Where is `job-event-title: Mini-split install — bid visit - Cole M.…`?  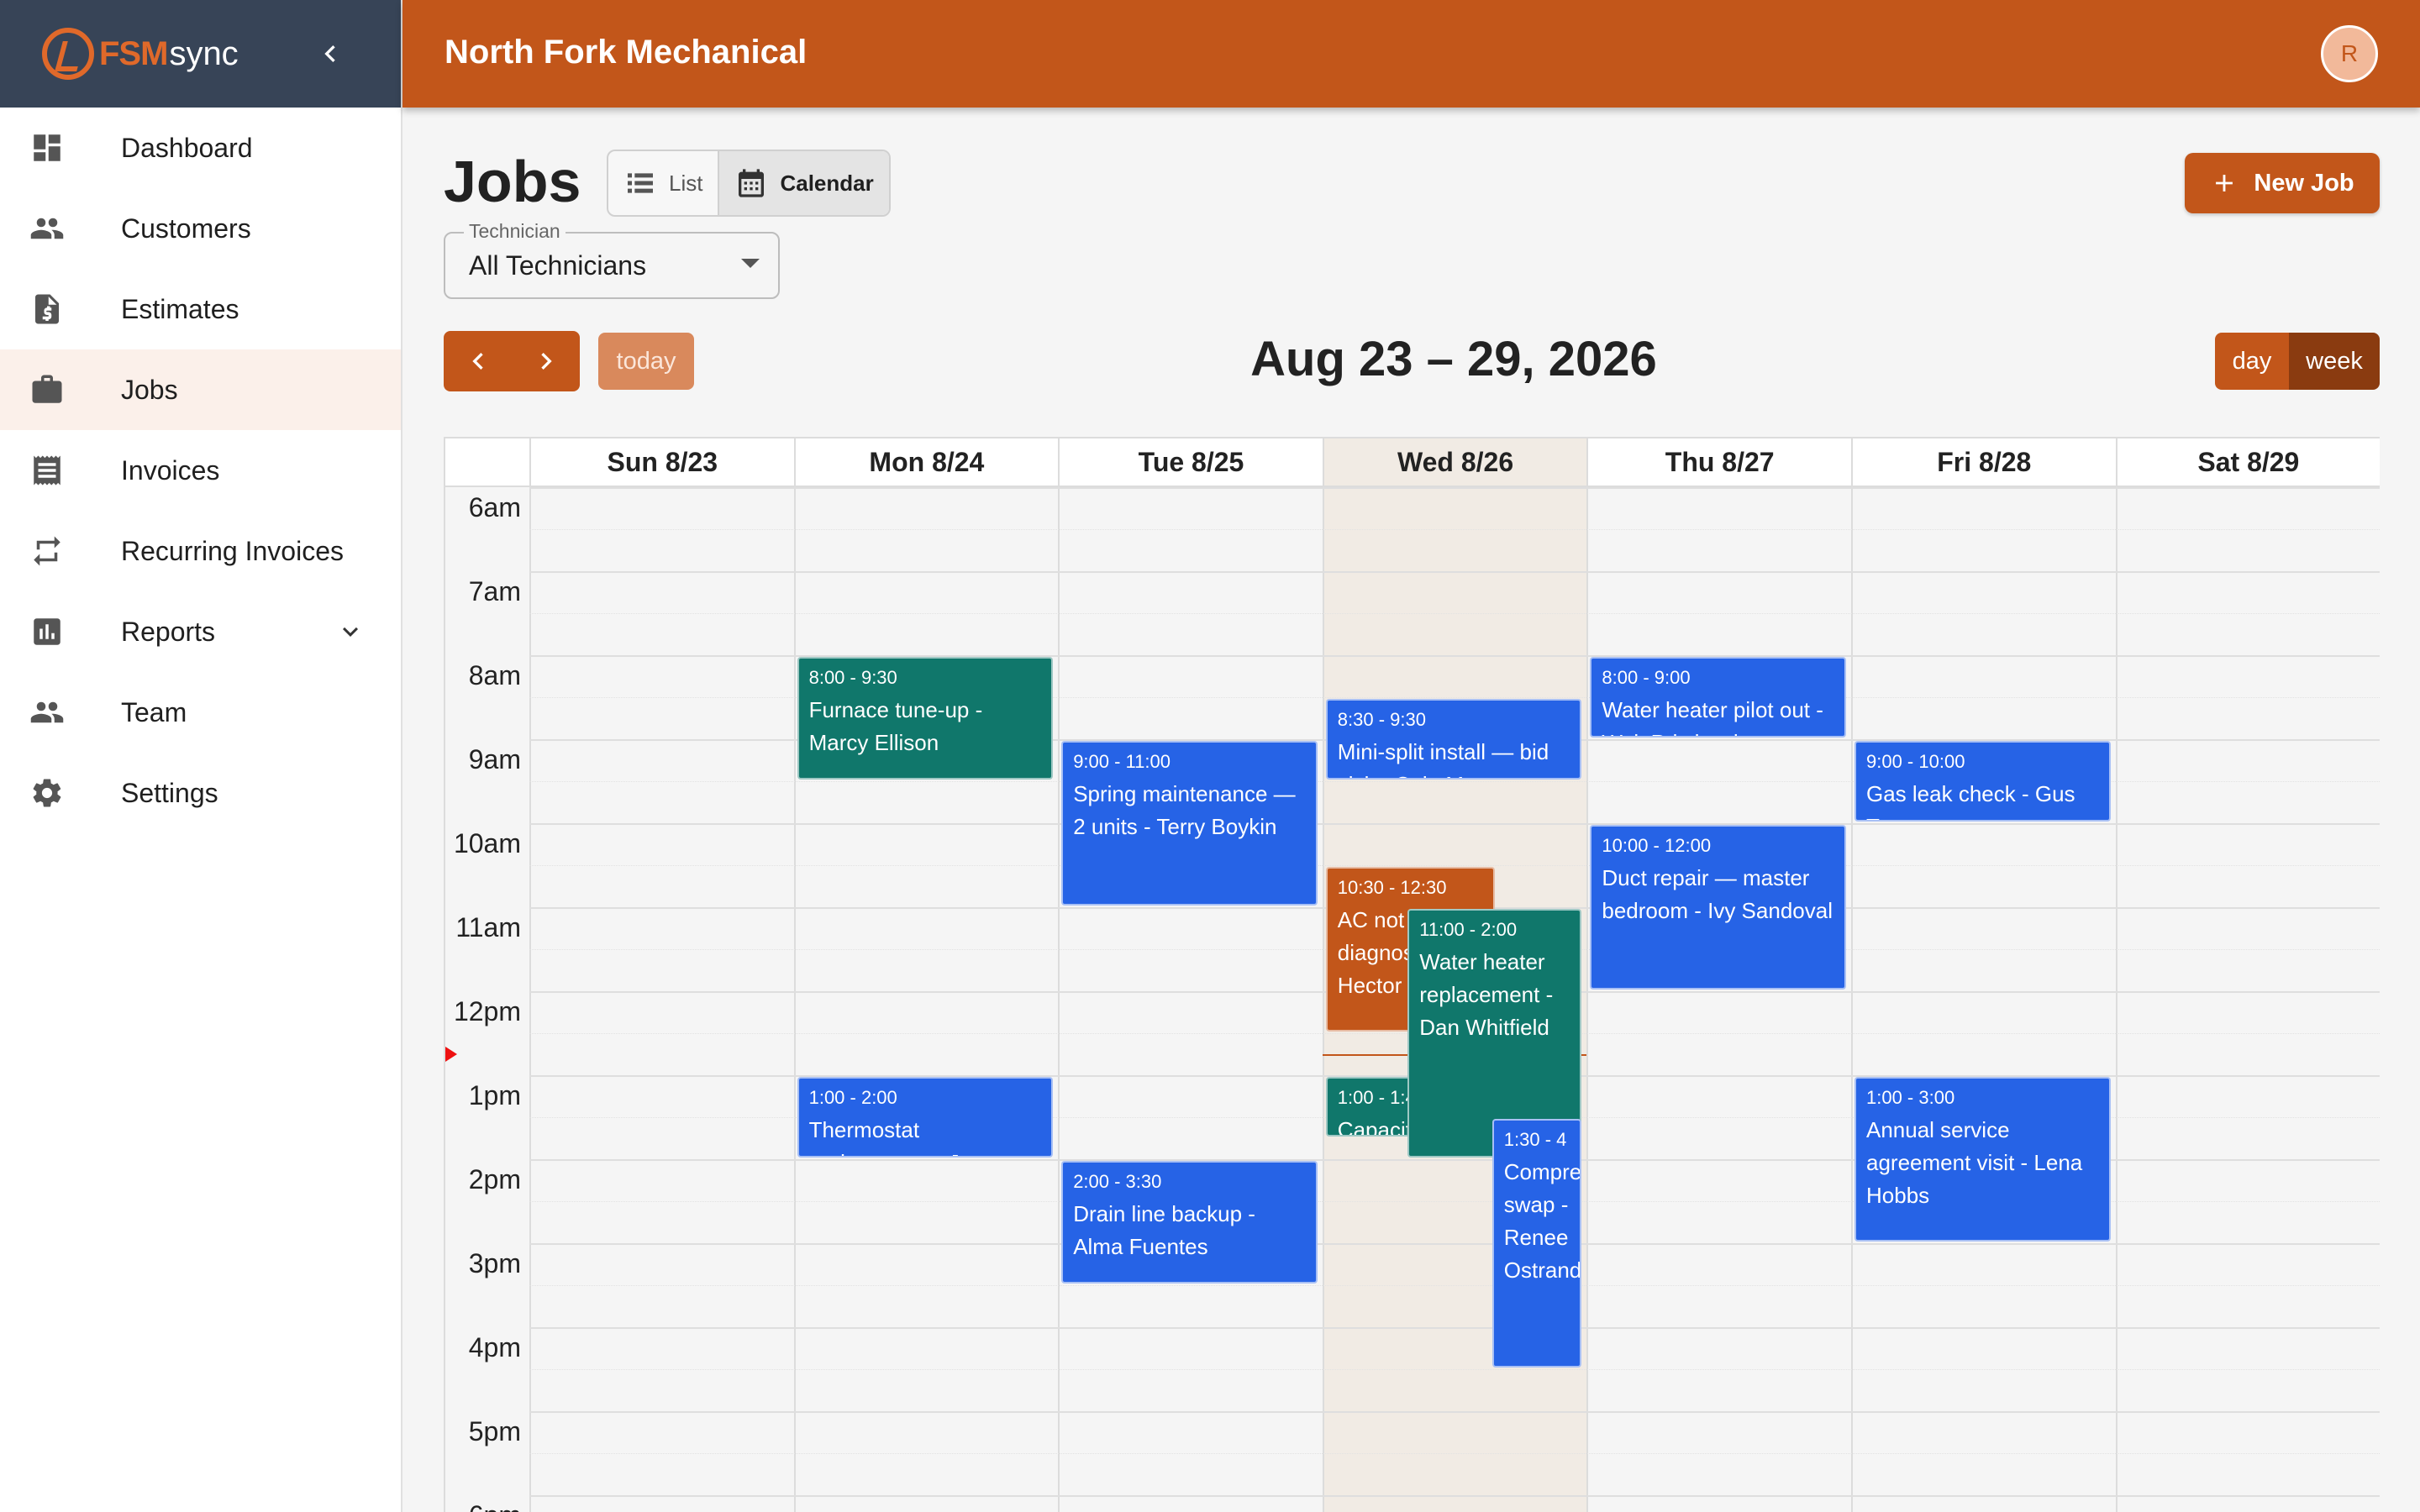
job-event-title: Mini-split install — bid visit - Cole M.… is located at coordinates (1443, 758).